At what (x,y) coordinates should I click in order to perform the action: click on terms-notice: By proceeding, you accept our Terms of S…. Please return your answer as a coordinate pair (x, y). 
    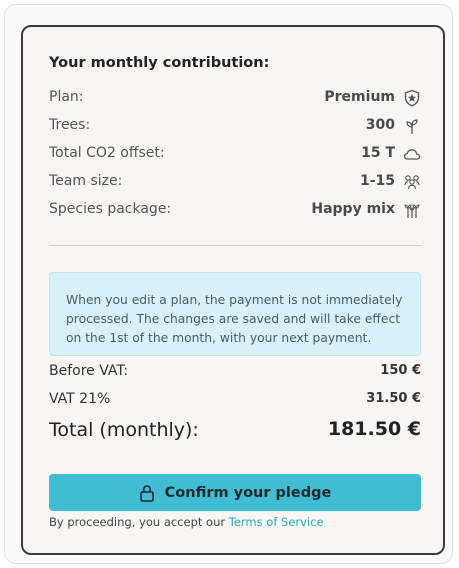
    Looking at the image, I should click on (186, 522).